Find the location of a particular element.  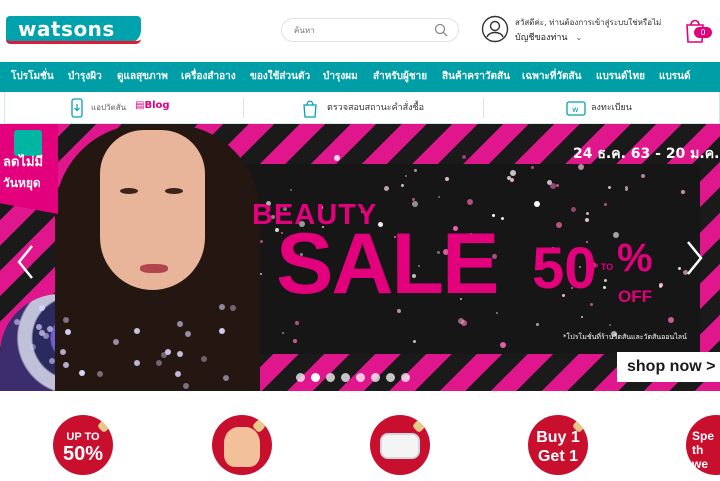

category-discount: UP TO 50% is located at coordinates (83, 445).